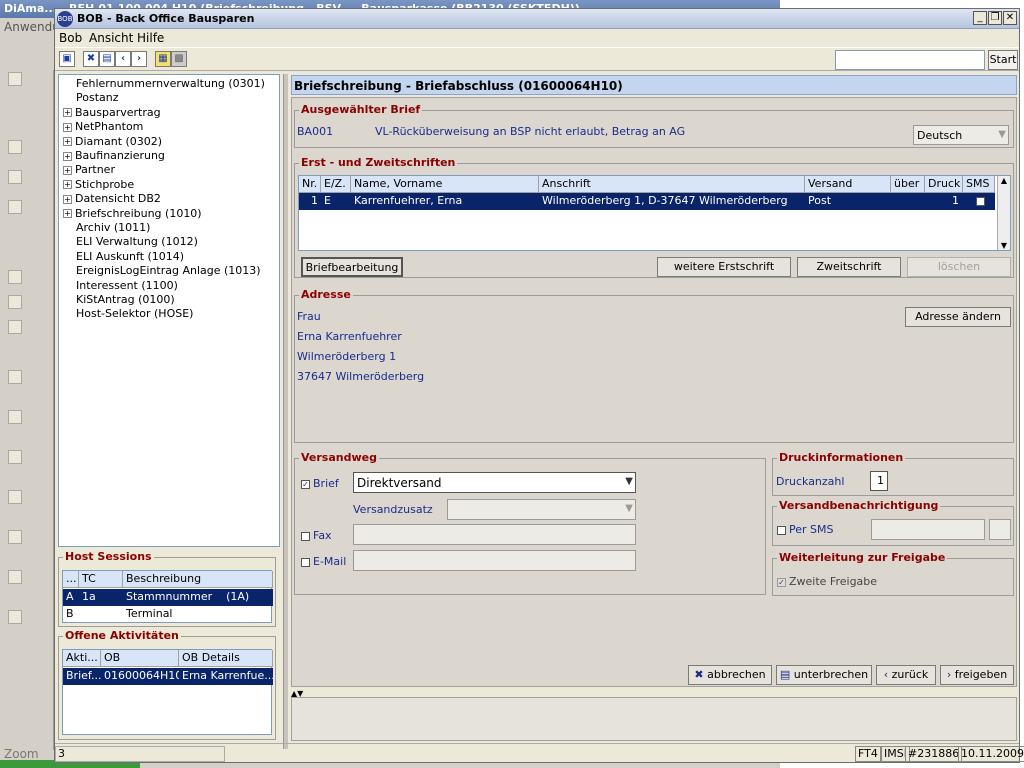 The height and width of the screenshot is (768, 1024). Describe the element at coordinates (724, 267) in the screenshot. I see `add-first-copy-button: weitere Erstschrift` at that location.